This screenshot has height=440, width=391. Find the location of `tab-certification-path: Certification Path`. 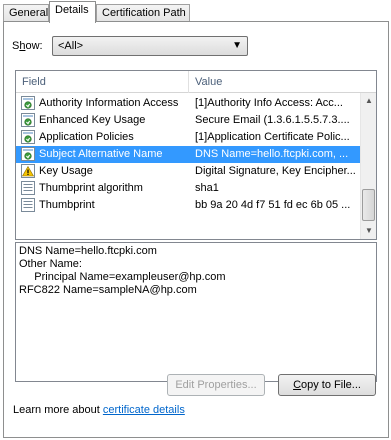

tab-certification-path: Certification Path is located at coordinates (143, 13).